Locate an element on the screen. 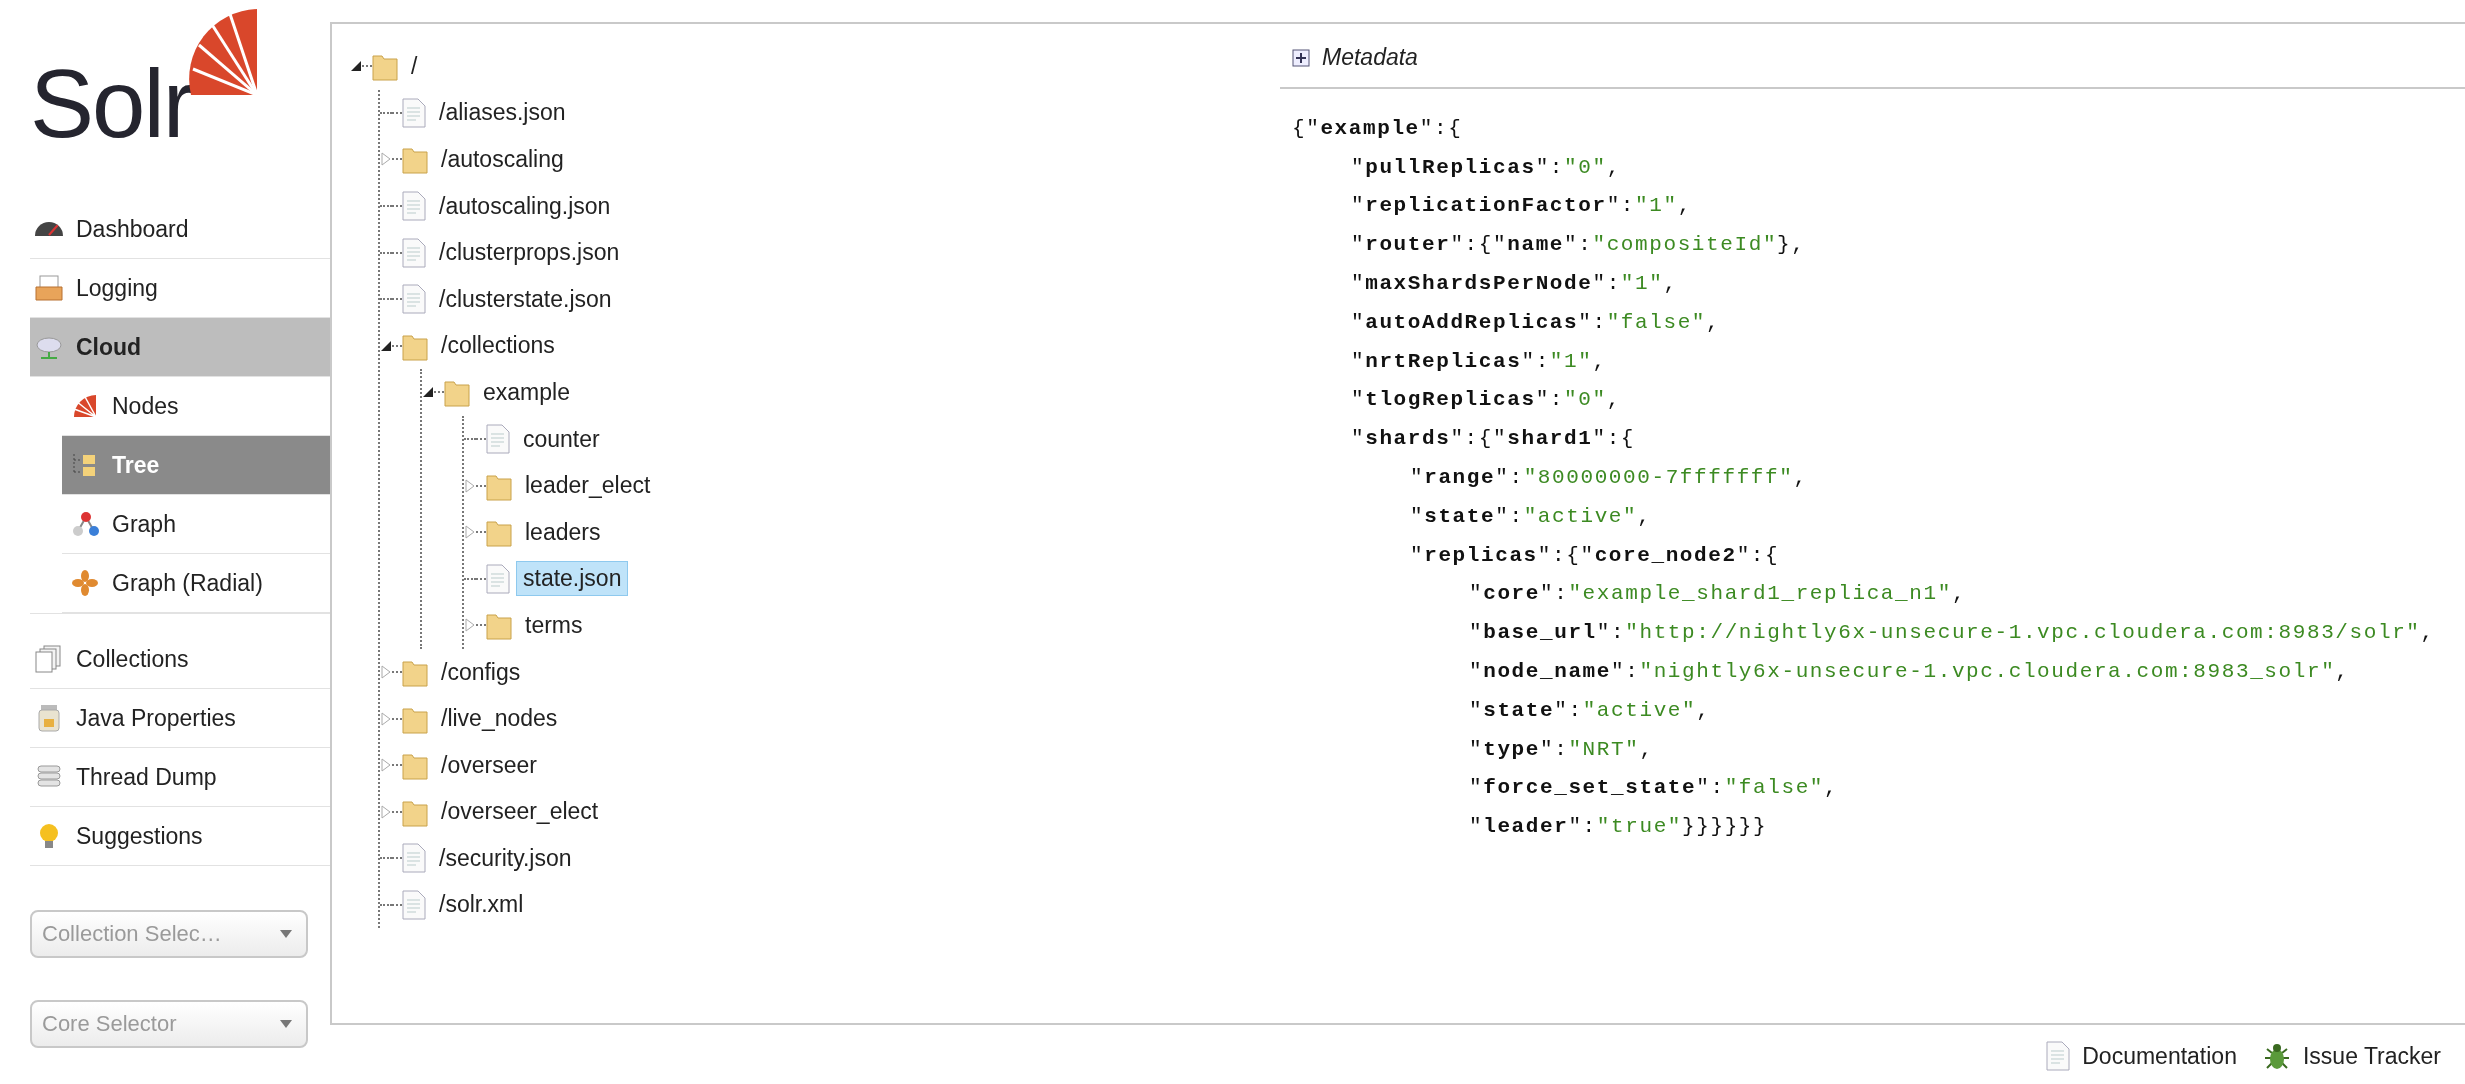 The height and width of the screenshot is (1084, 2465). nav-item: Thread Dump is located at coordinates (180, 777).